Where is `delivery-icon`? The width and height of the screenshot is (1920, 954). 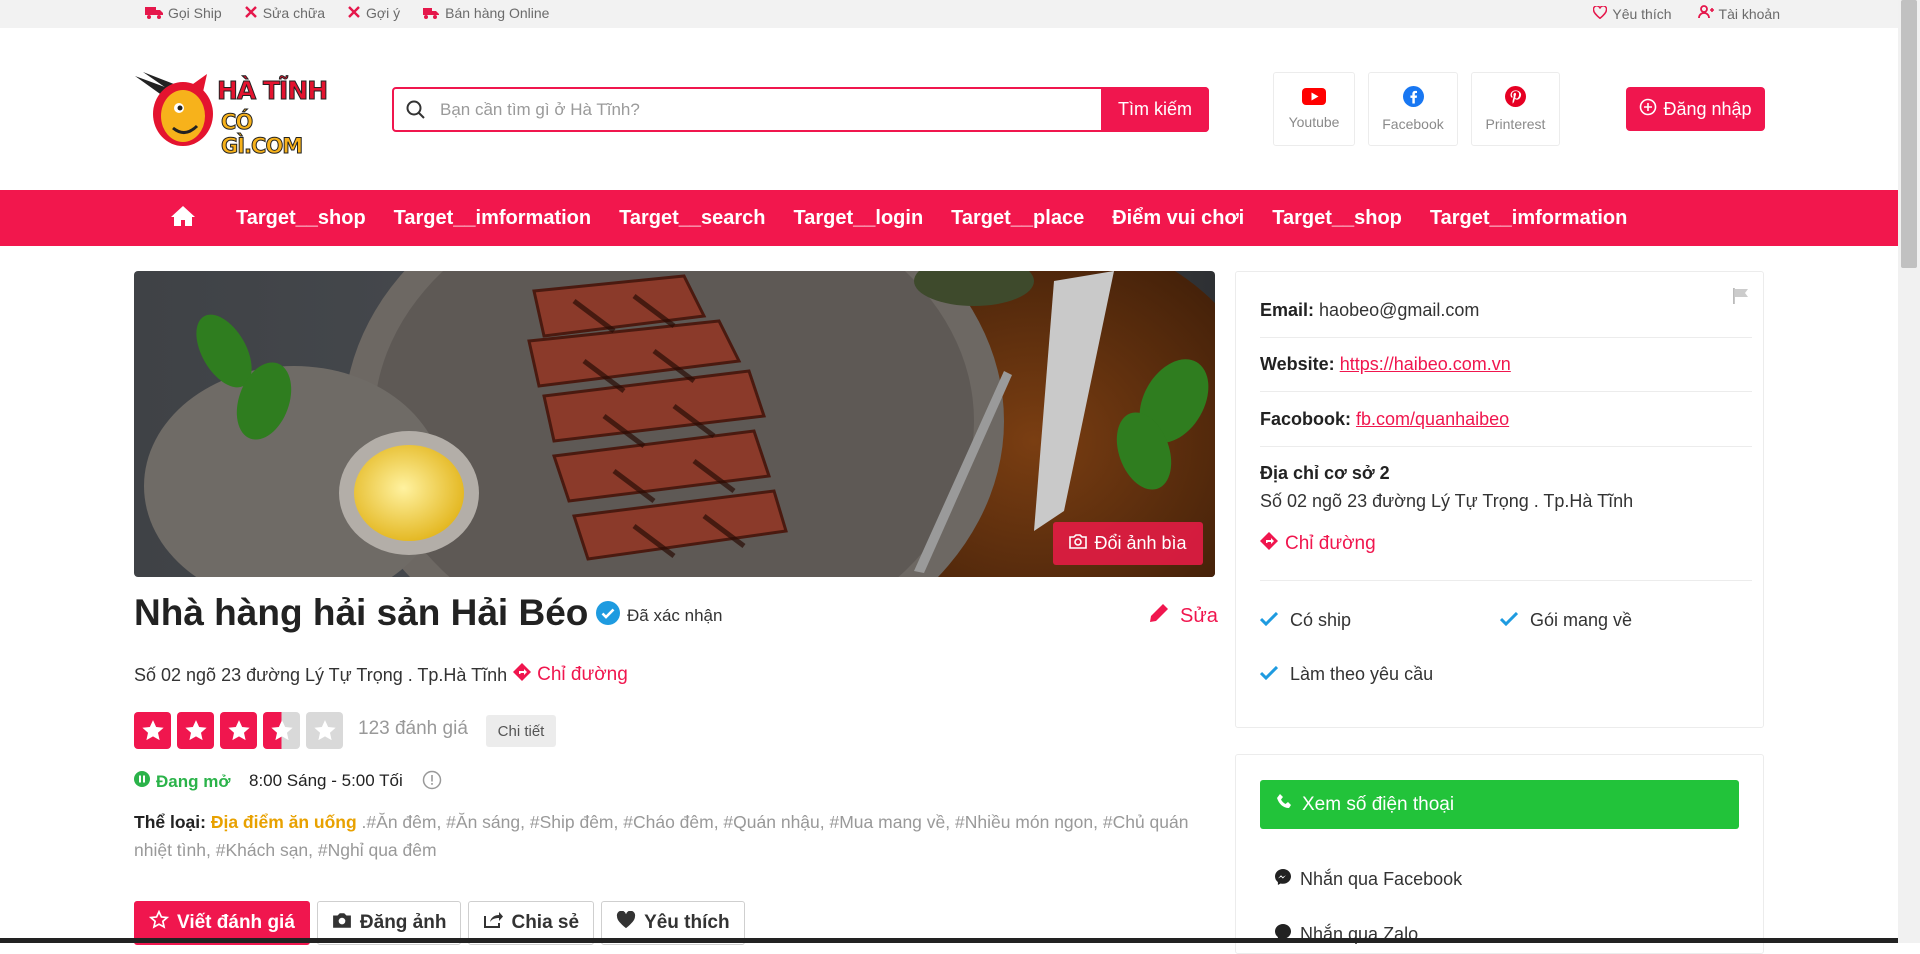 delivery-icon is located at coordinates (431, 13).